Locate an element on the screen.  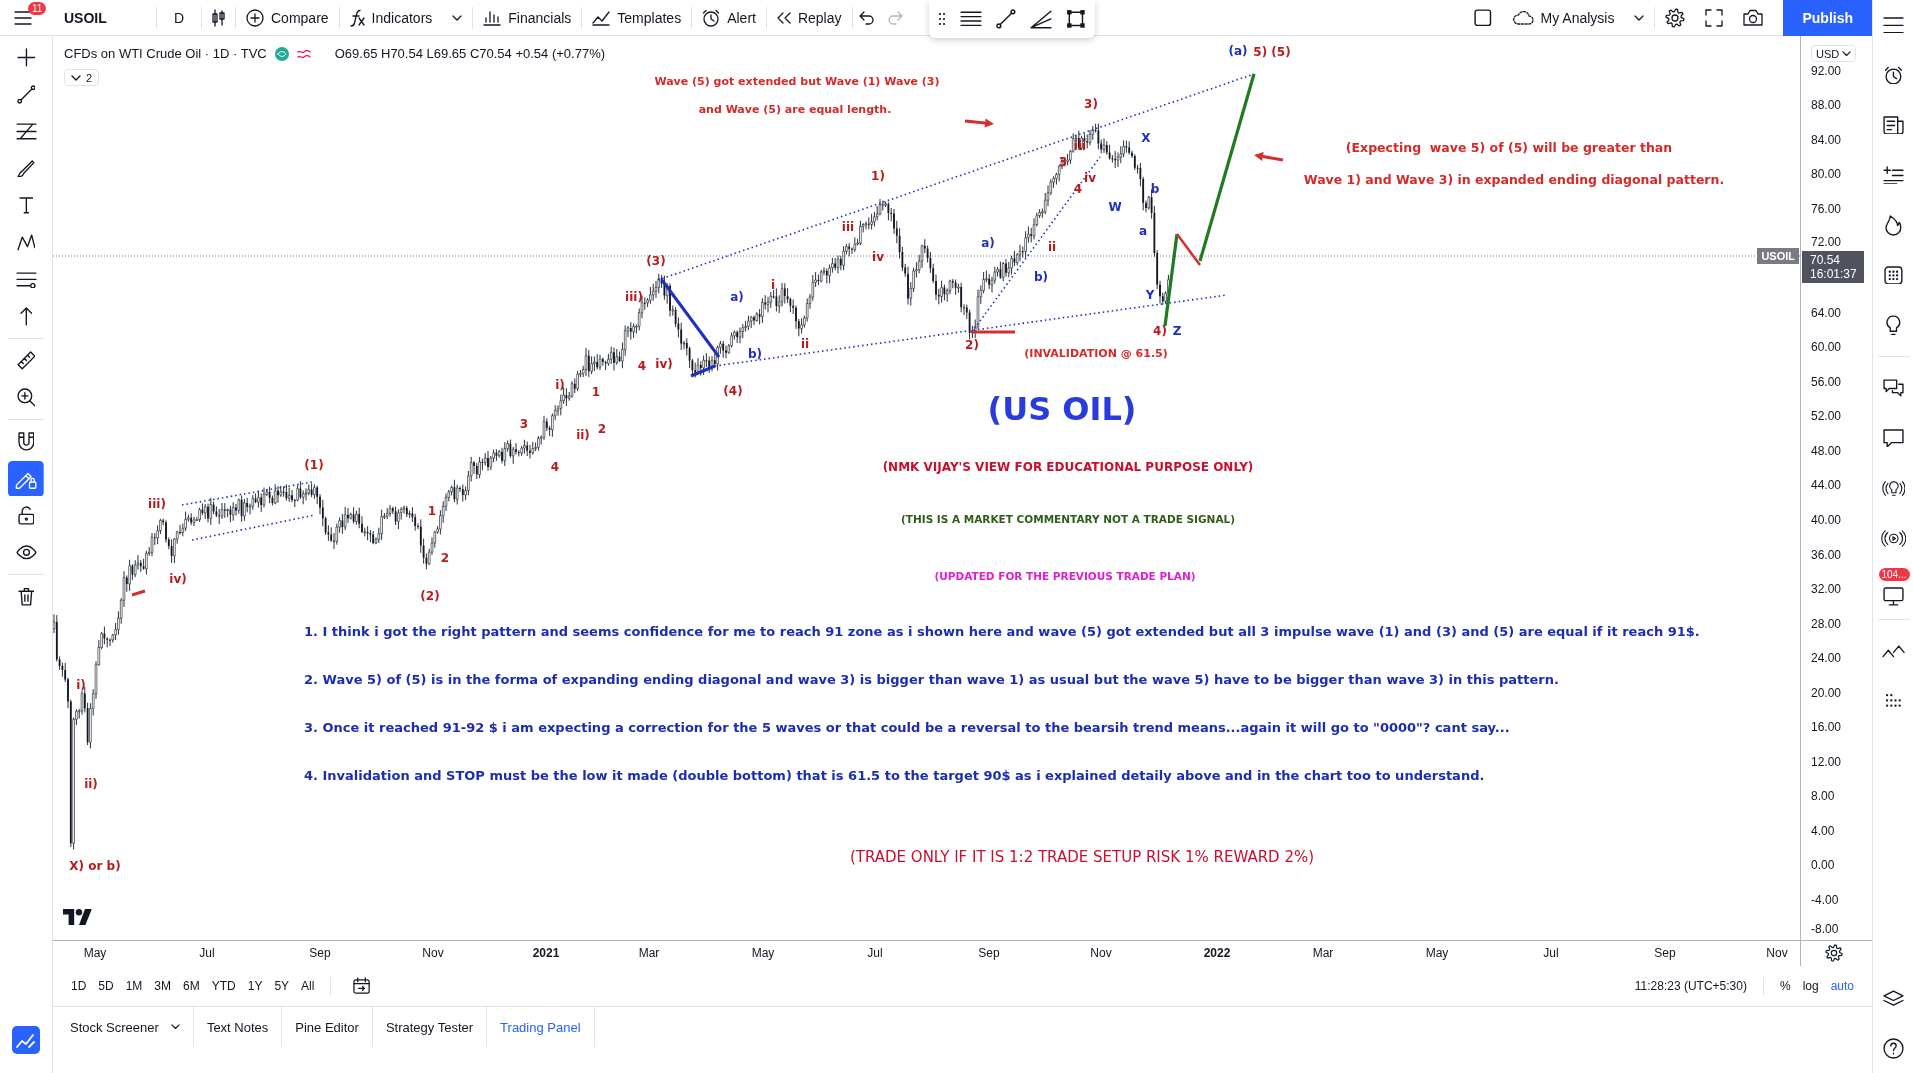
crosshair-icon is located at coordinates (26, 57).